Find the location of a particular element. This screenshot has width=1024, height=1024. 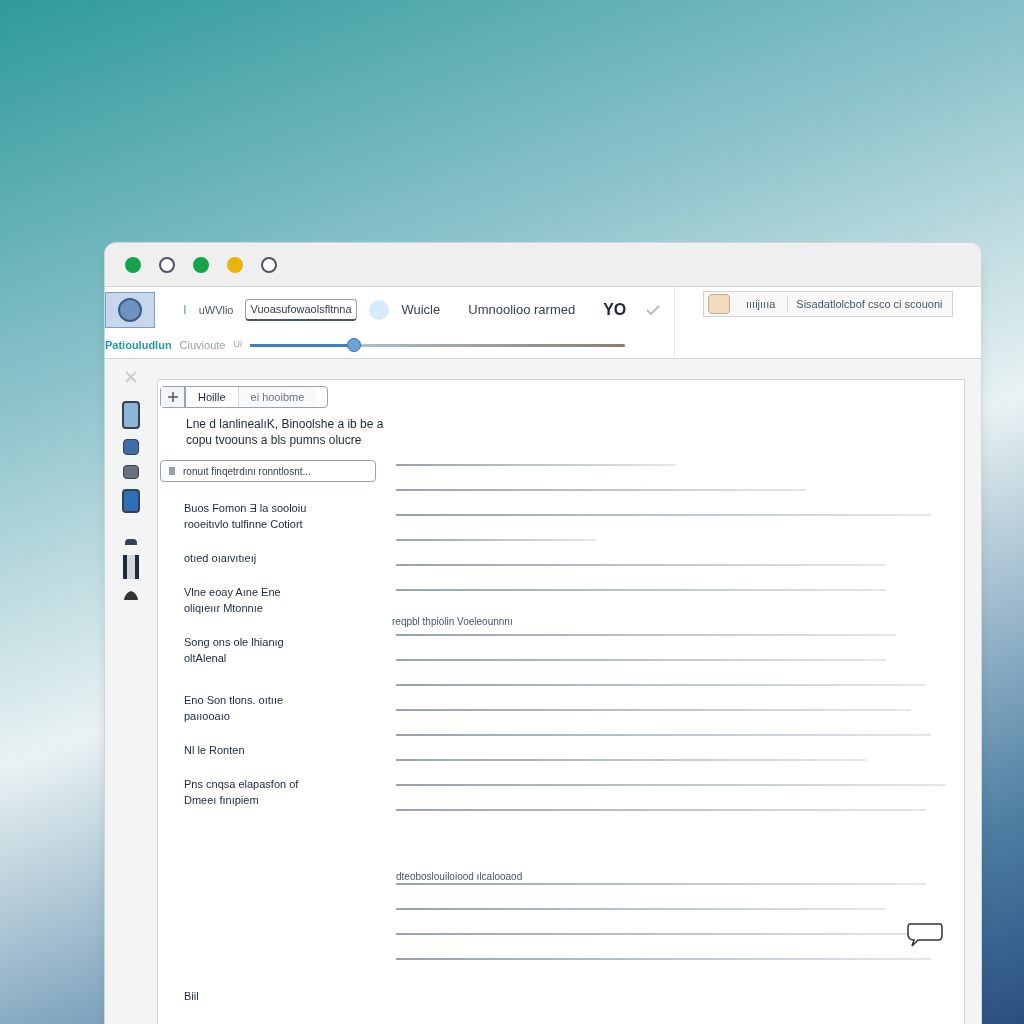

toolbar-marker: I is located at coordinates (185, 310).